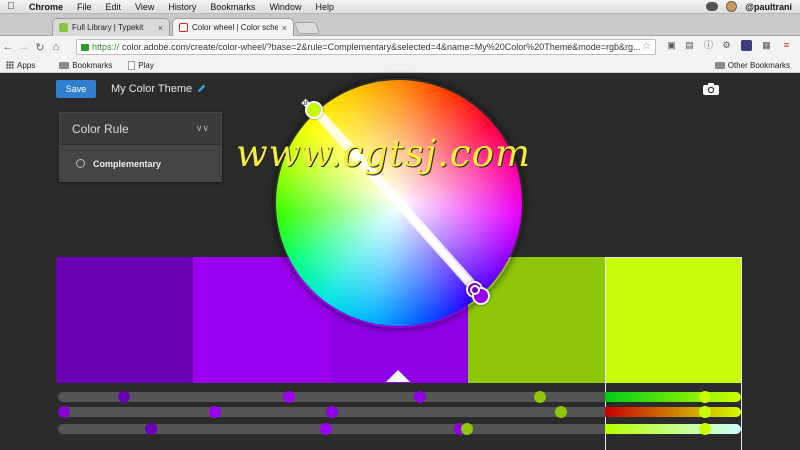  What do you see at coordinates (671, 45) in the screenshot?
I see `cast-icon: ▣` at bounding box center [671, 45].